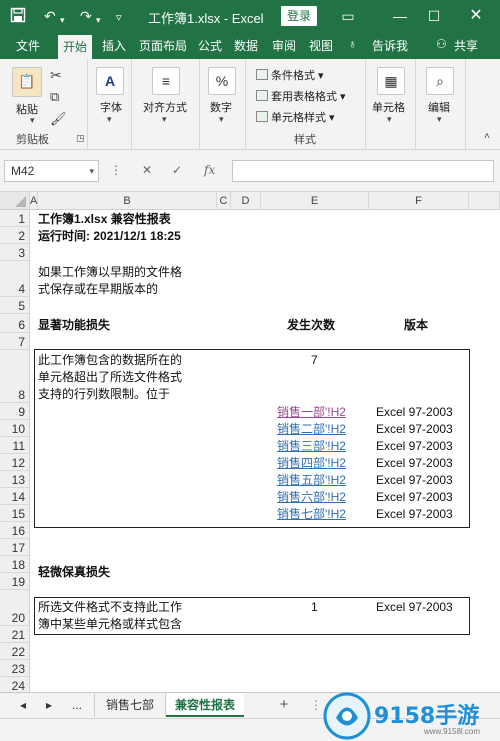 This screenshot has width=500, height=741. I want to click on row-header: 24, so click(15, 684).